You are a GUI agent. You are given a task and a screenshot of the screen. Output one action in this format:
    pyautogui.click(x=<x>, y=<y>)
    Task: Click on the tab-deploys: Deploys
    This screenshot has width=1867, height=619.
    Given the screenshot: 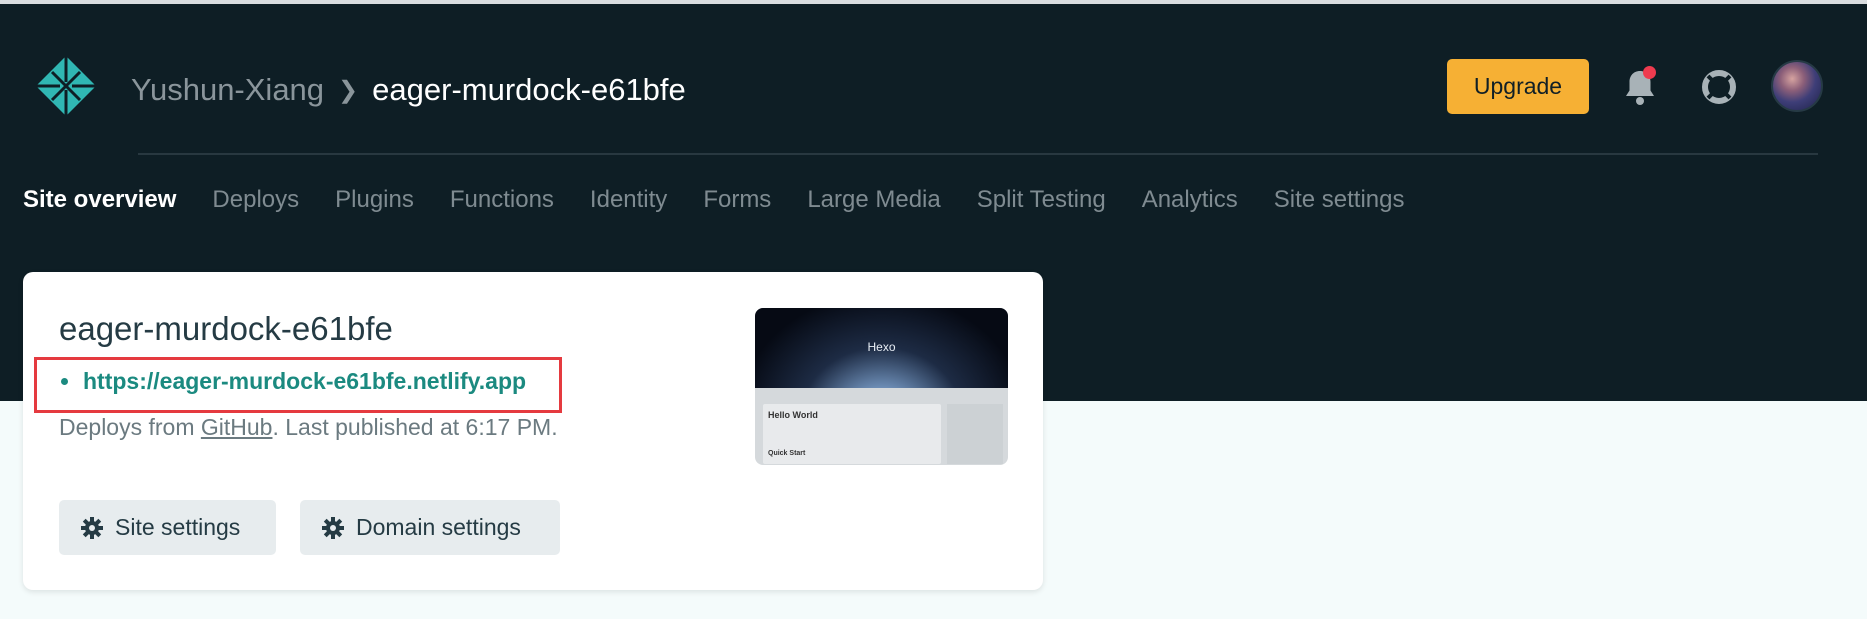 What is the action you would take?
    pyautogui.click(x=255, y=200)
    